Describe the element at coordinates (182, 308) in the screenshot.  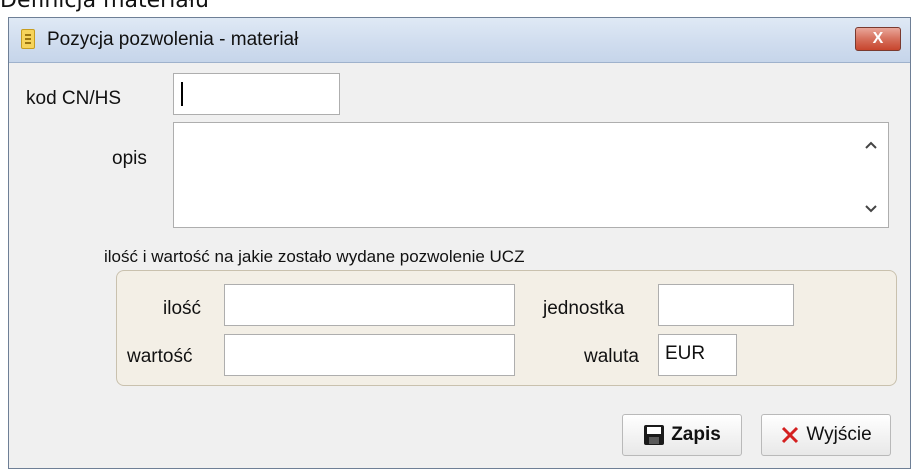
I see `ilosc-label: ilość` at that location.